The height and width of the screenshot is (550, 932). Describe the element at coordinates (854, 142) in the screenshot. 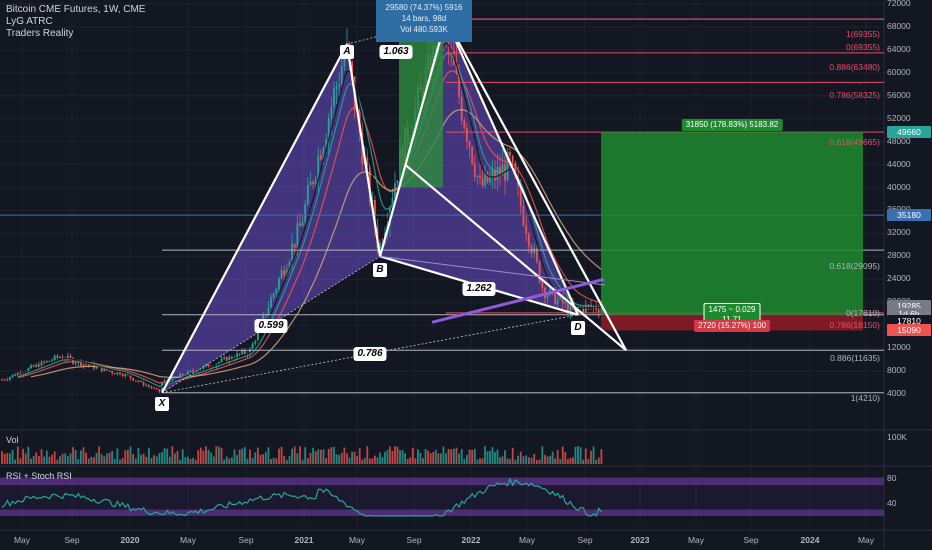

I see `fib-level-label: 0.618(49665)` at that location.